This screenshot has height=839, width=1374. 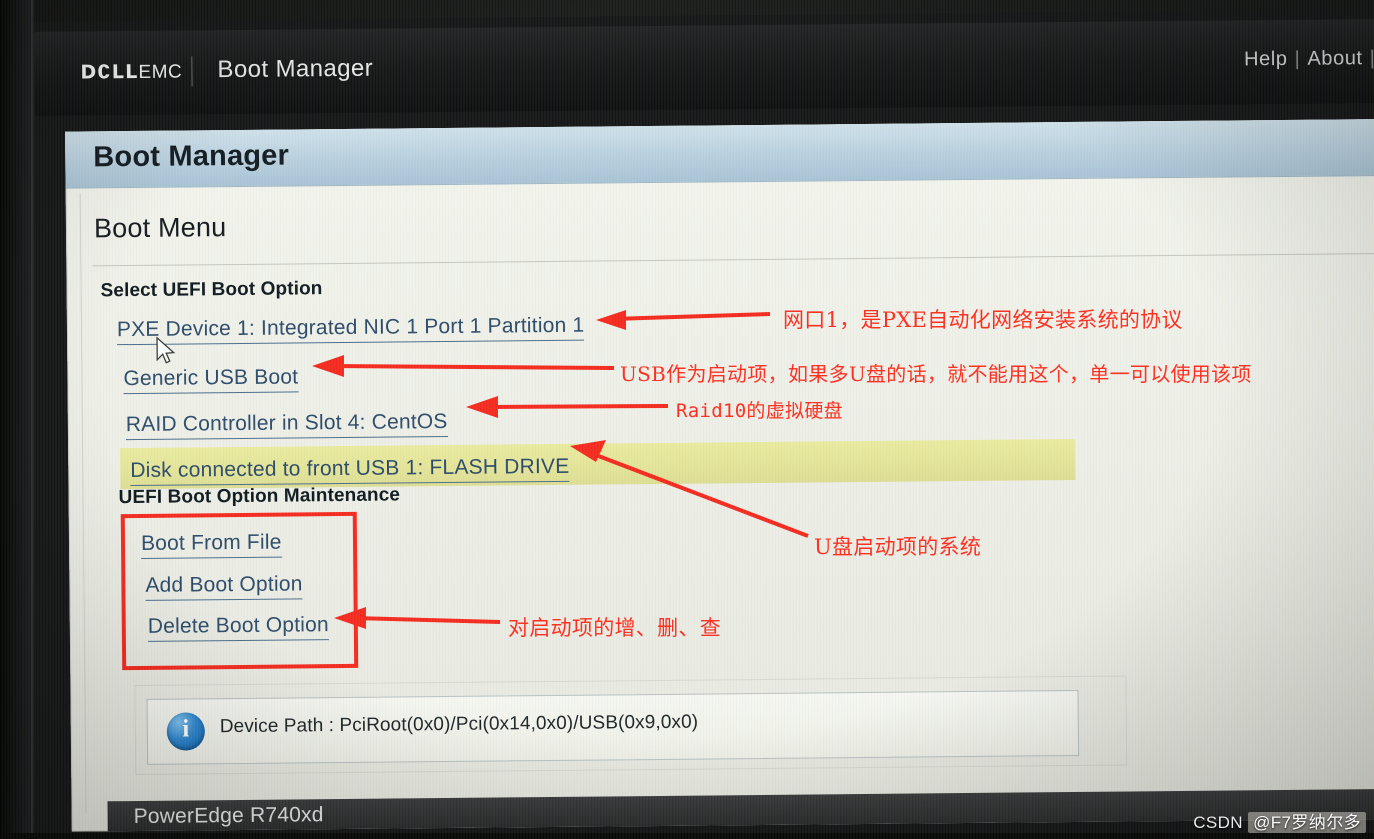 What do you see at coordinates (983, 320) in the screenshot?
I see `annotation-text-pxe: 网口1，是PXE自动化网络安装系统的协议` at bounding box center [983, 320].